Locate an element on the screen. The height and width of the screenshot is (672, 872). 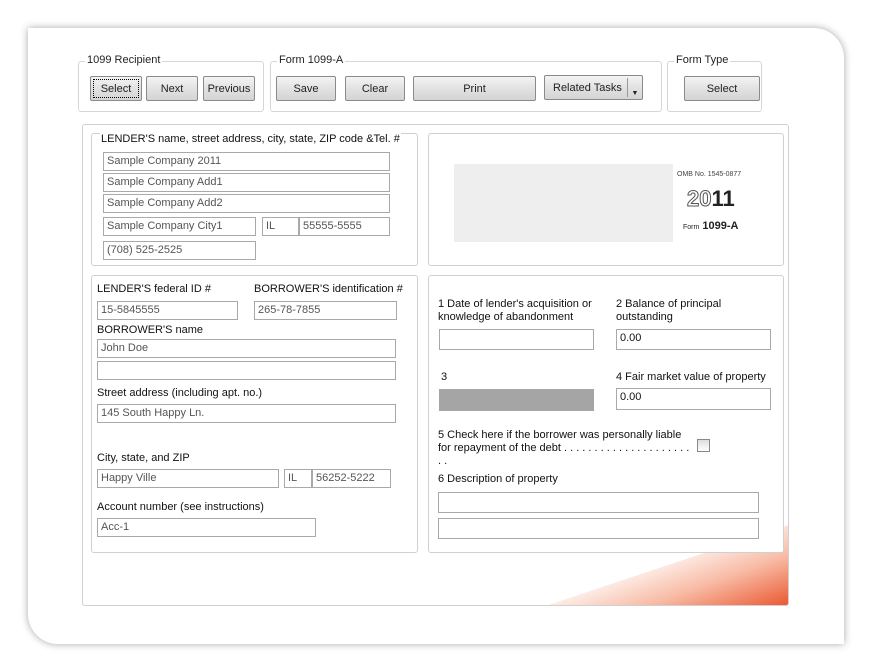
lender-id-label: LENDER'S federal ID # is located at coordinates (154, 289).